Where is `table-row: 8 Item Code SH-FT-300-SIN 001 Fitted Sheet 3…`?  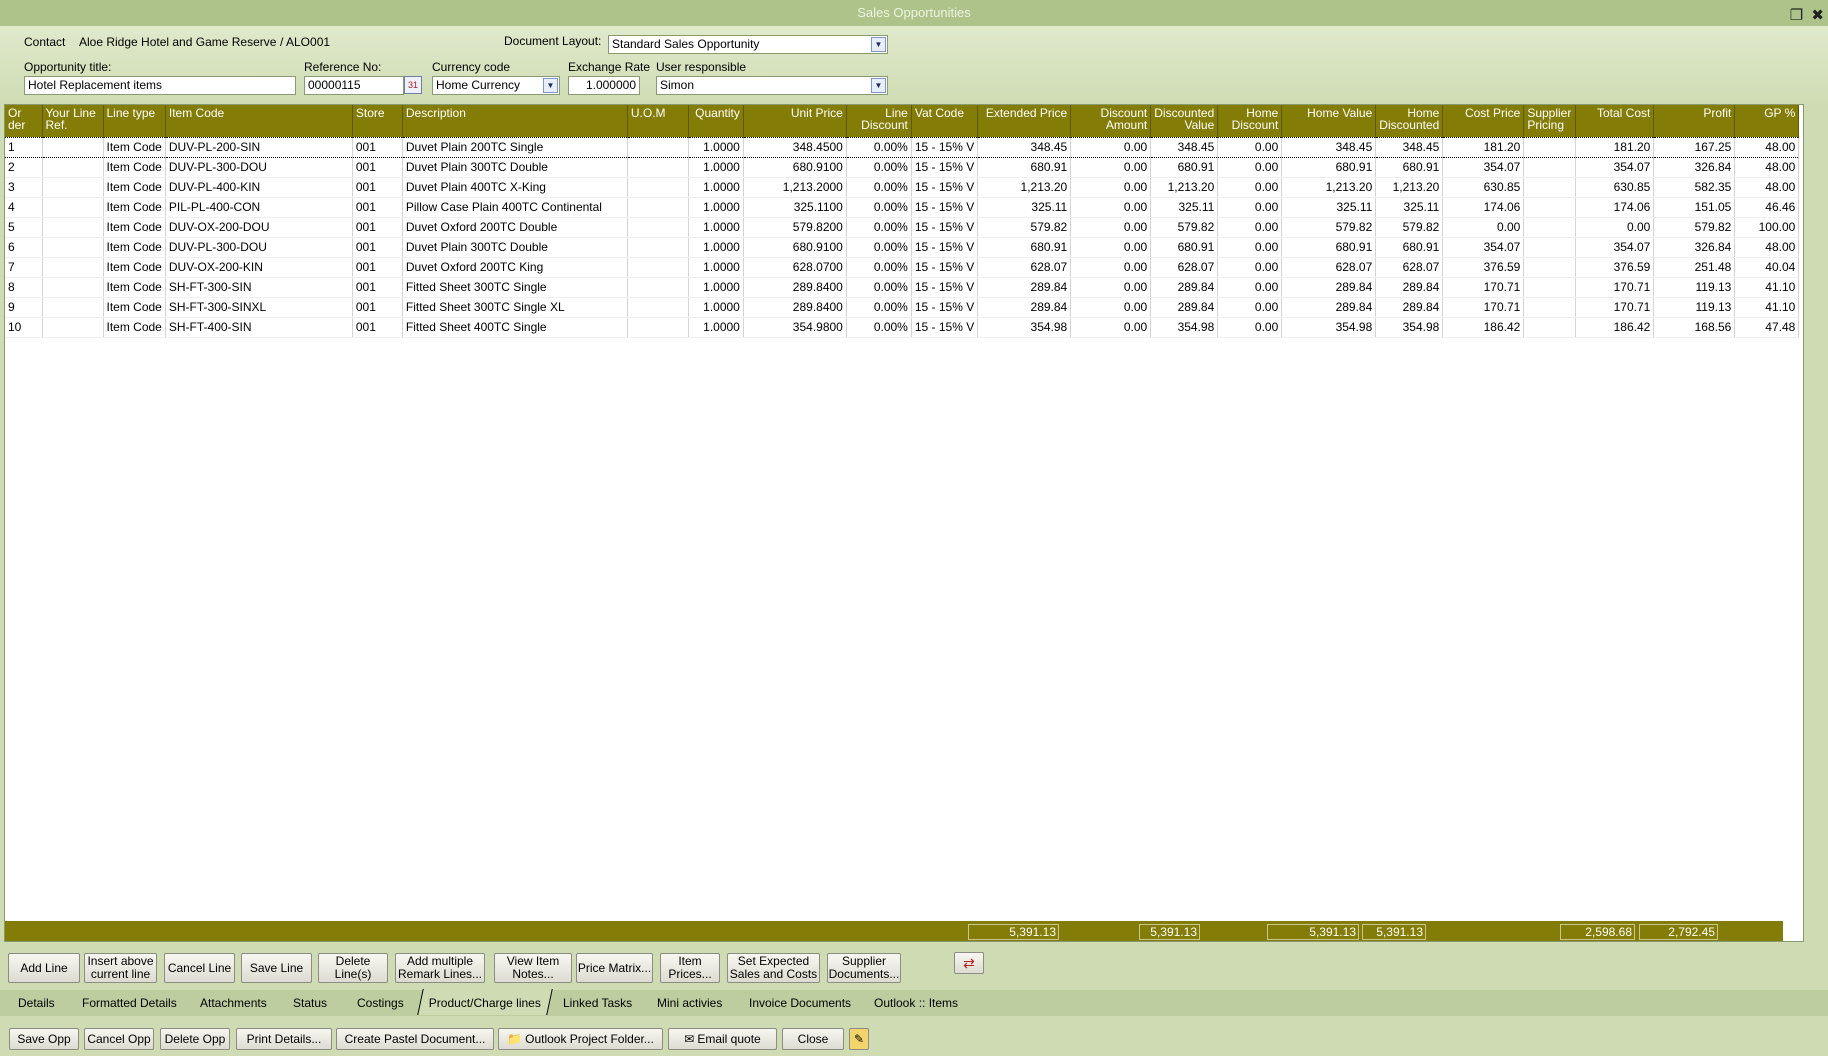 table-row: 8 Item Code SH-FT-300-SIN 001 Fitted Sheet 3… is located at coordinates (902, 287).